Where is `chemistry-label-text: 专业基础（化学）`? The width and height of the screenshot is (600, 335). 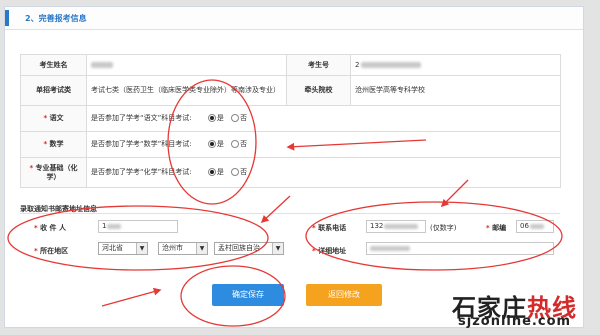
chemistry-label-text: 专业基础（化学） is located at coordinates (56, 172).